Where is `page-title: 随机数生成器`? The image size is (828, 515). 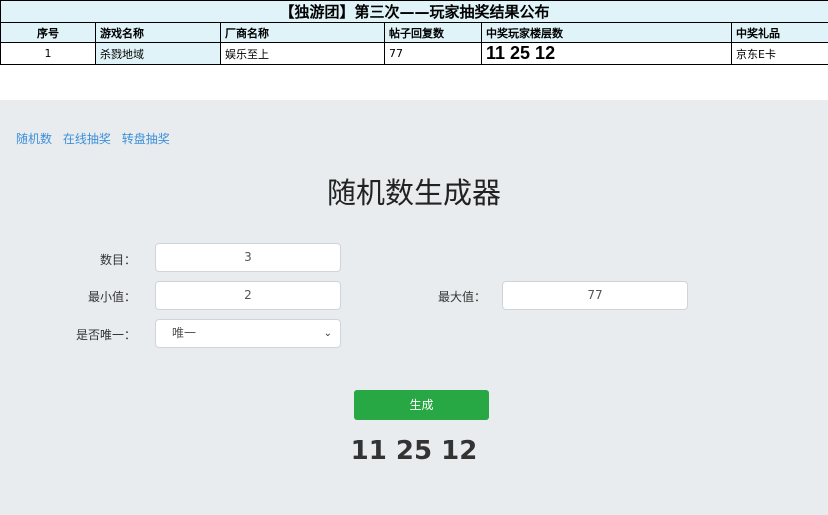 page-title: 随机数生成器 is located at coordinates (413, 193).